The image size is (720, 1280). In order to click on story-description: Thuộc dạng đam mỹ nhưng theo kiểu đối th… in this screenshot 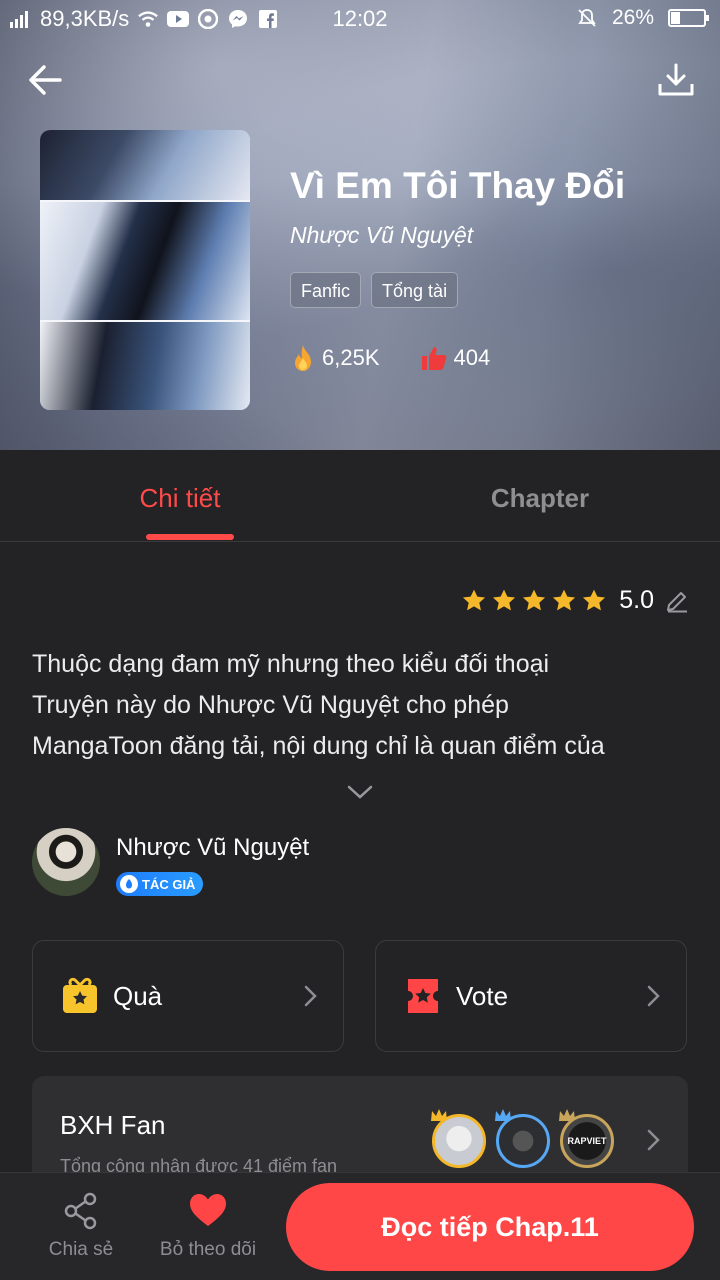, I will do `click(362, 705)`.